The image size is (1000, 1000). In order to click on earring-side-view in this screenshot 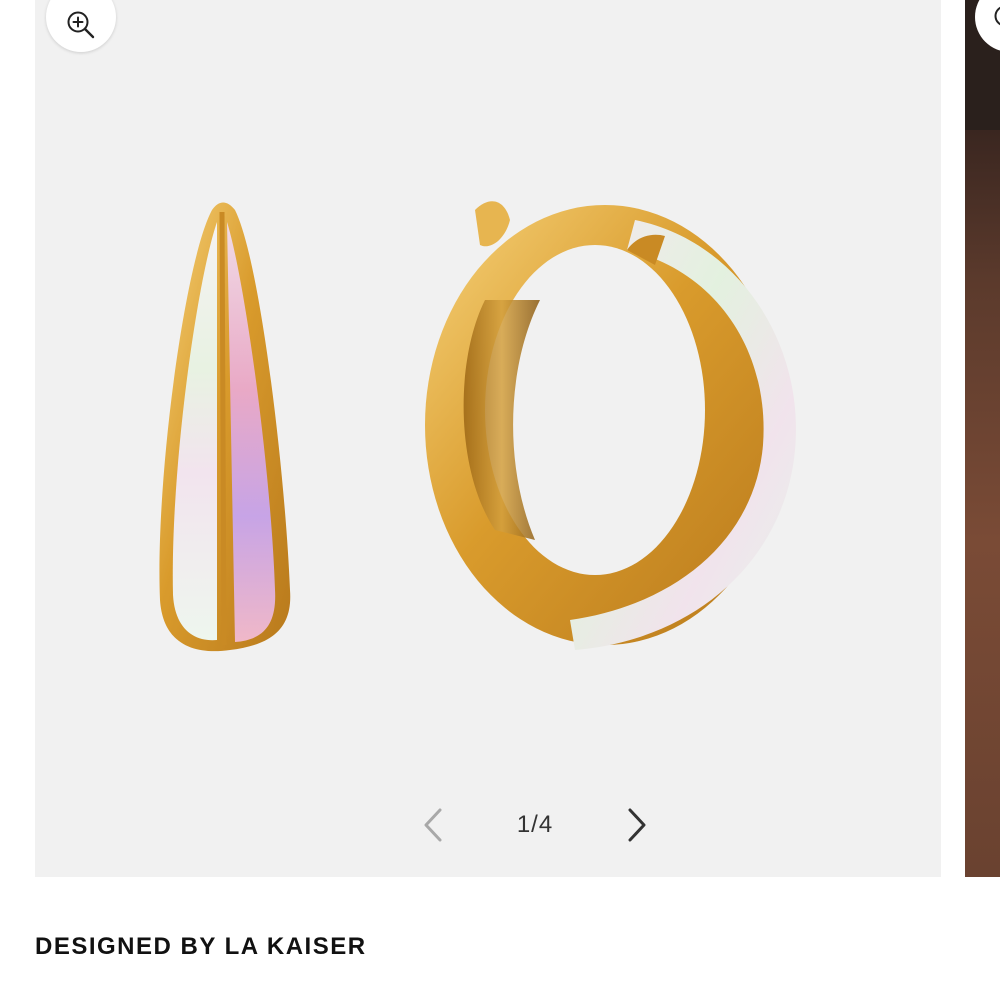, I will do `click(225, 427)`.